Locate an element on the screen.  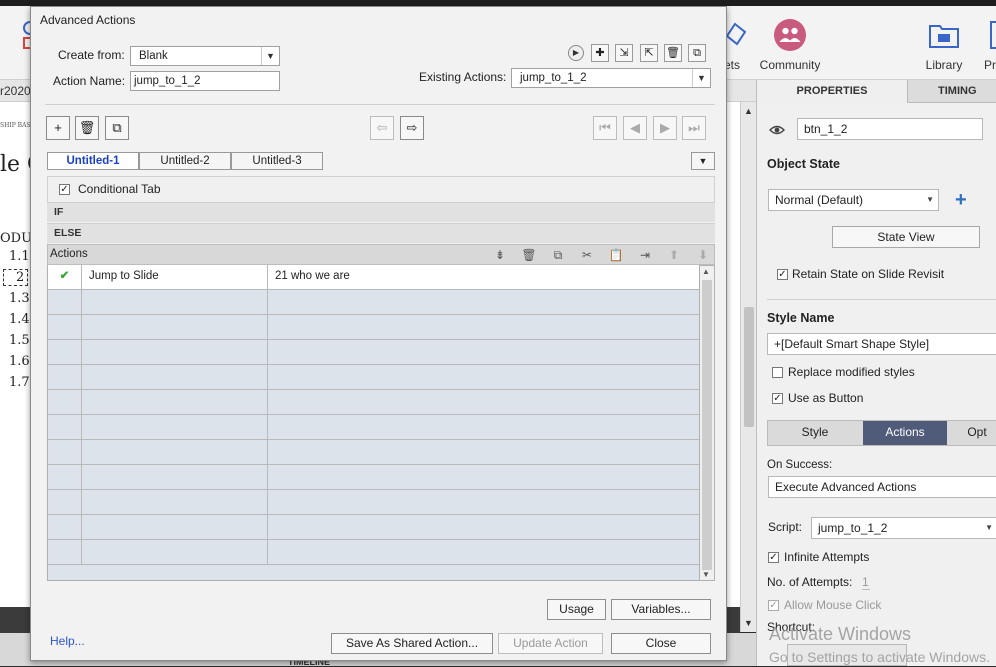
state-view-button: State View is located at coordinates (906, 237).